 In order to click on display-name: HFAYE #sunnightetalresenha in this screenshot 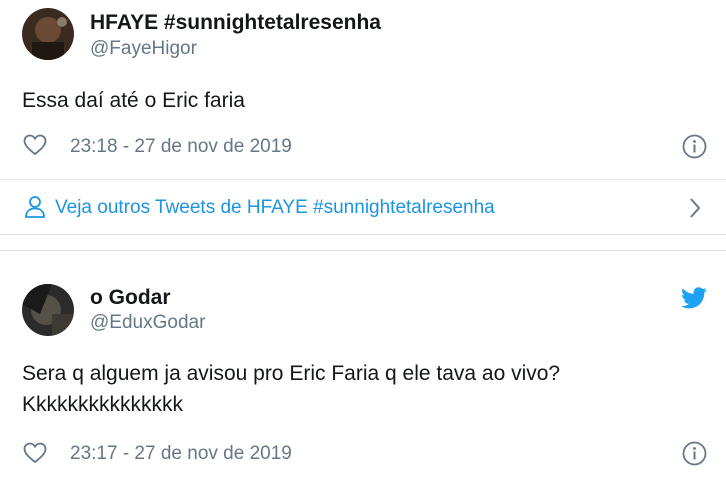, I will do `click(235, 23)`.